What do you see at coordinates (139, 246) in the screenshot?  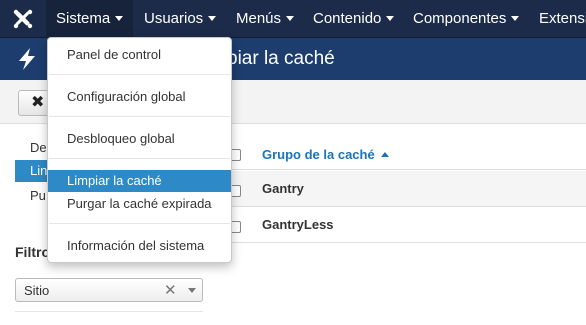 I see `menu-item-informacion-del-sistema: Información del sistema` at bounding box center [139, 246].